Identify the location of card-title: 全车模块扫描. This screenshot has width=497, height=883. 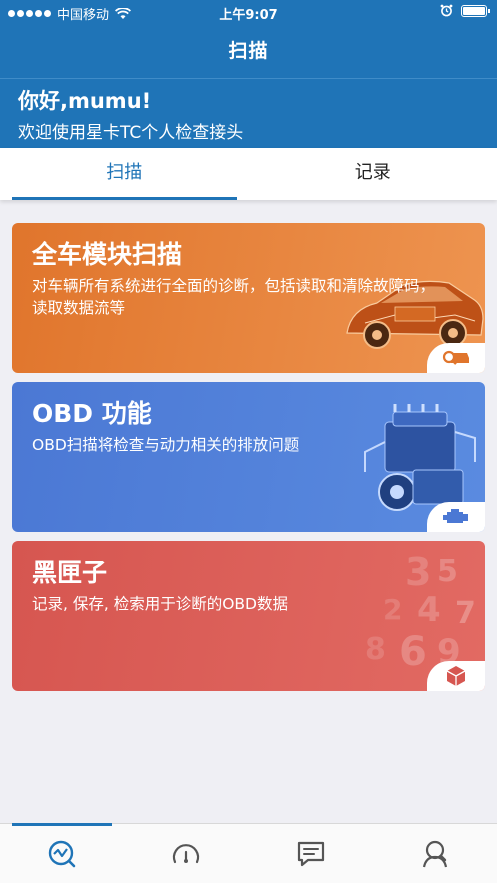
(107, 254).